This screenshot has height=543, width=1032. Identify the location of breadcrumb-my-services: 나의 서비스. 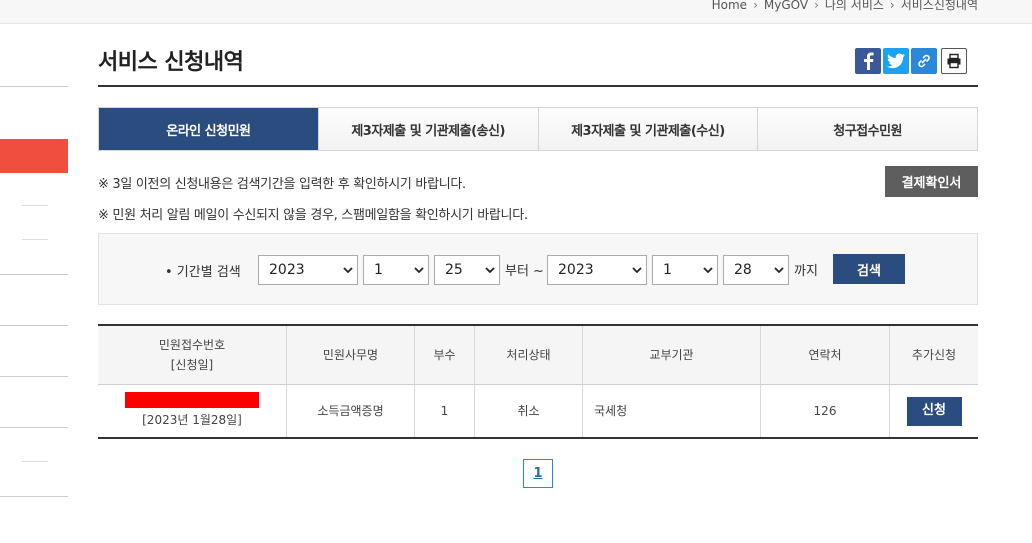
(854, 6).